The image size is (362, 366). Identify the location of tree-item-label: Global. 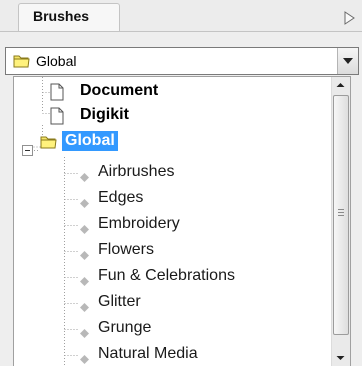
(90, 141).